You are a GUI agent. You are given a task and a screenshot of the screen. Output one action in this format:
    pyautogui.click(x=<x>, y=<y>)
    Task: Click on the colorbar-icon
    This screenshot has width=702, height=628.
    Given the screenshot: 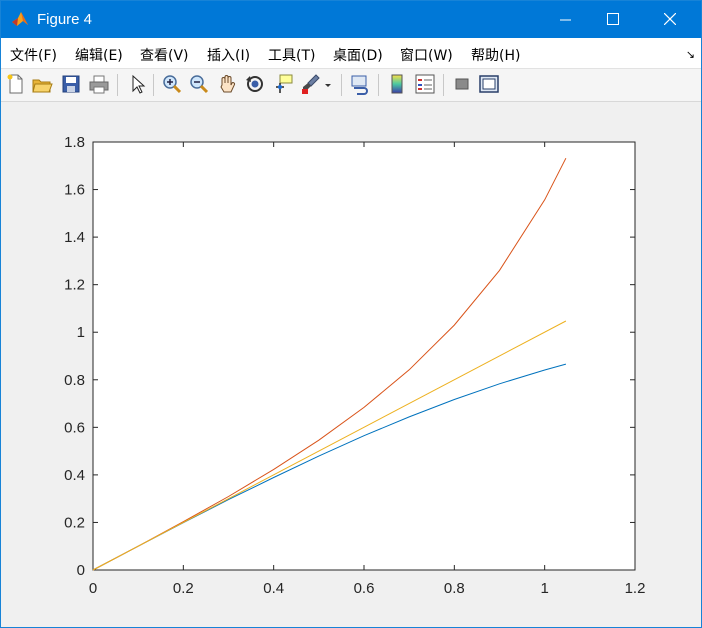 What is the action you would take?
    pyautogui.click(x=397, y=84)
    